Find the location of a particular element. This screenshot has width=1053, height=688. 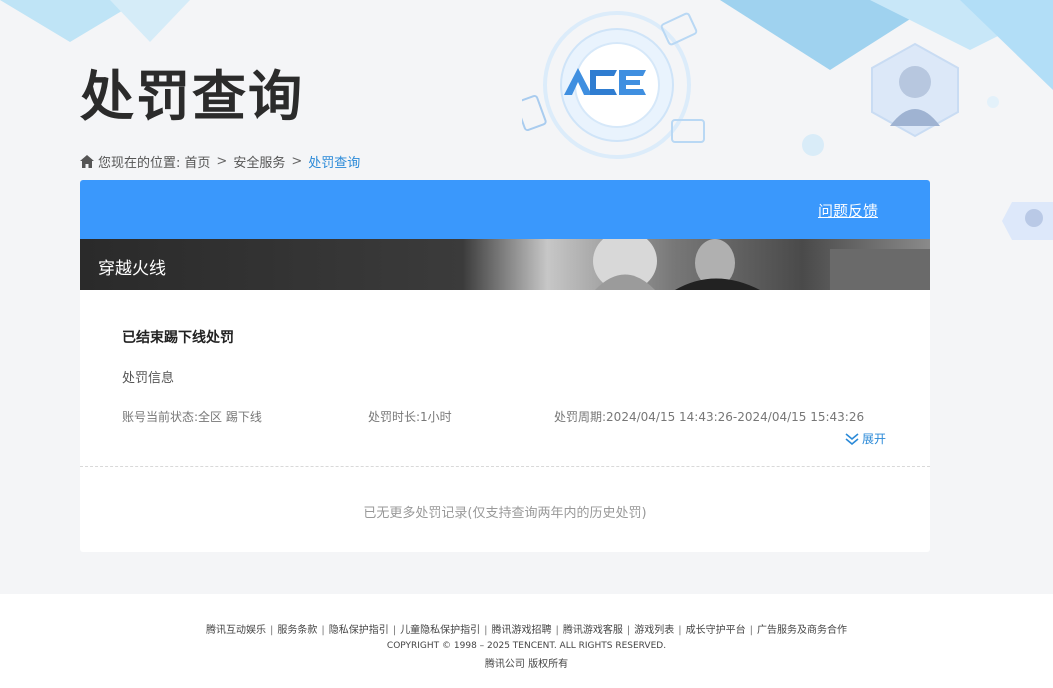

no-more-records: 已无更多处罚记录(仅支持查询两年内的历史处罚) is located at coordinates (505, 513).